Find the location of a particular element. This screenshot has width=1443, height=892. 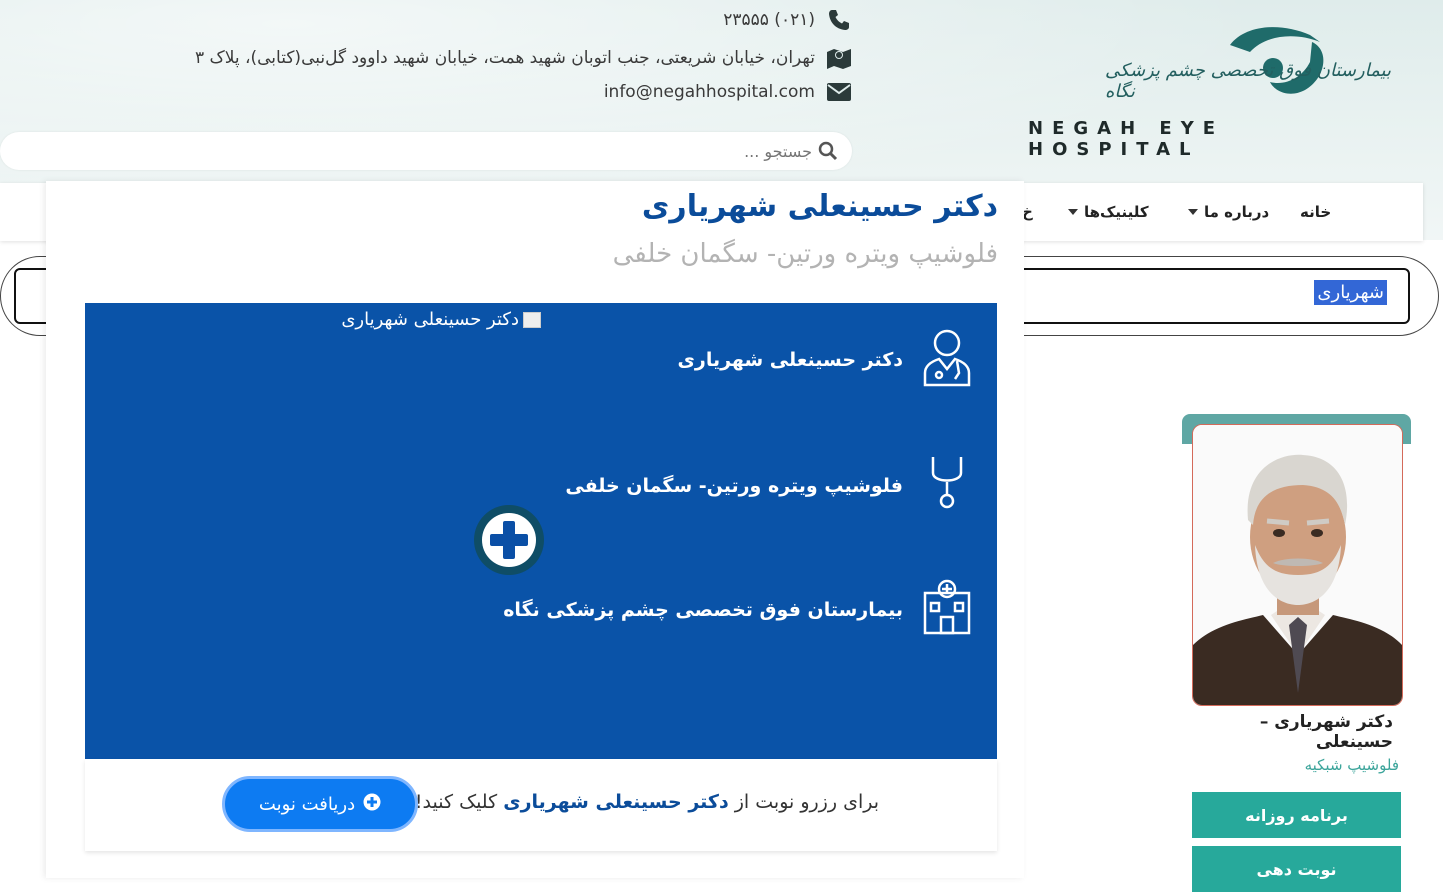

doctor-photo-broken: دکتر حسینعلی شهریاری is located at coordinates (441, 319).